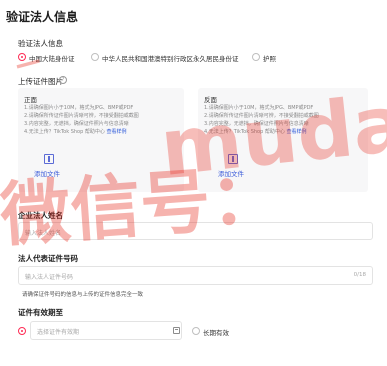  I want to click on legal-name-placeholder: 输入法人姓名, so click(43, 233).